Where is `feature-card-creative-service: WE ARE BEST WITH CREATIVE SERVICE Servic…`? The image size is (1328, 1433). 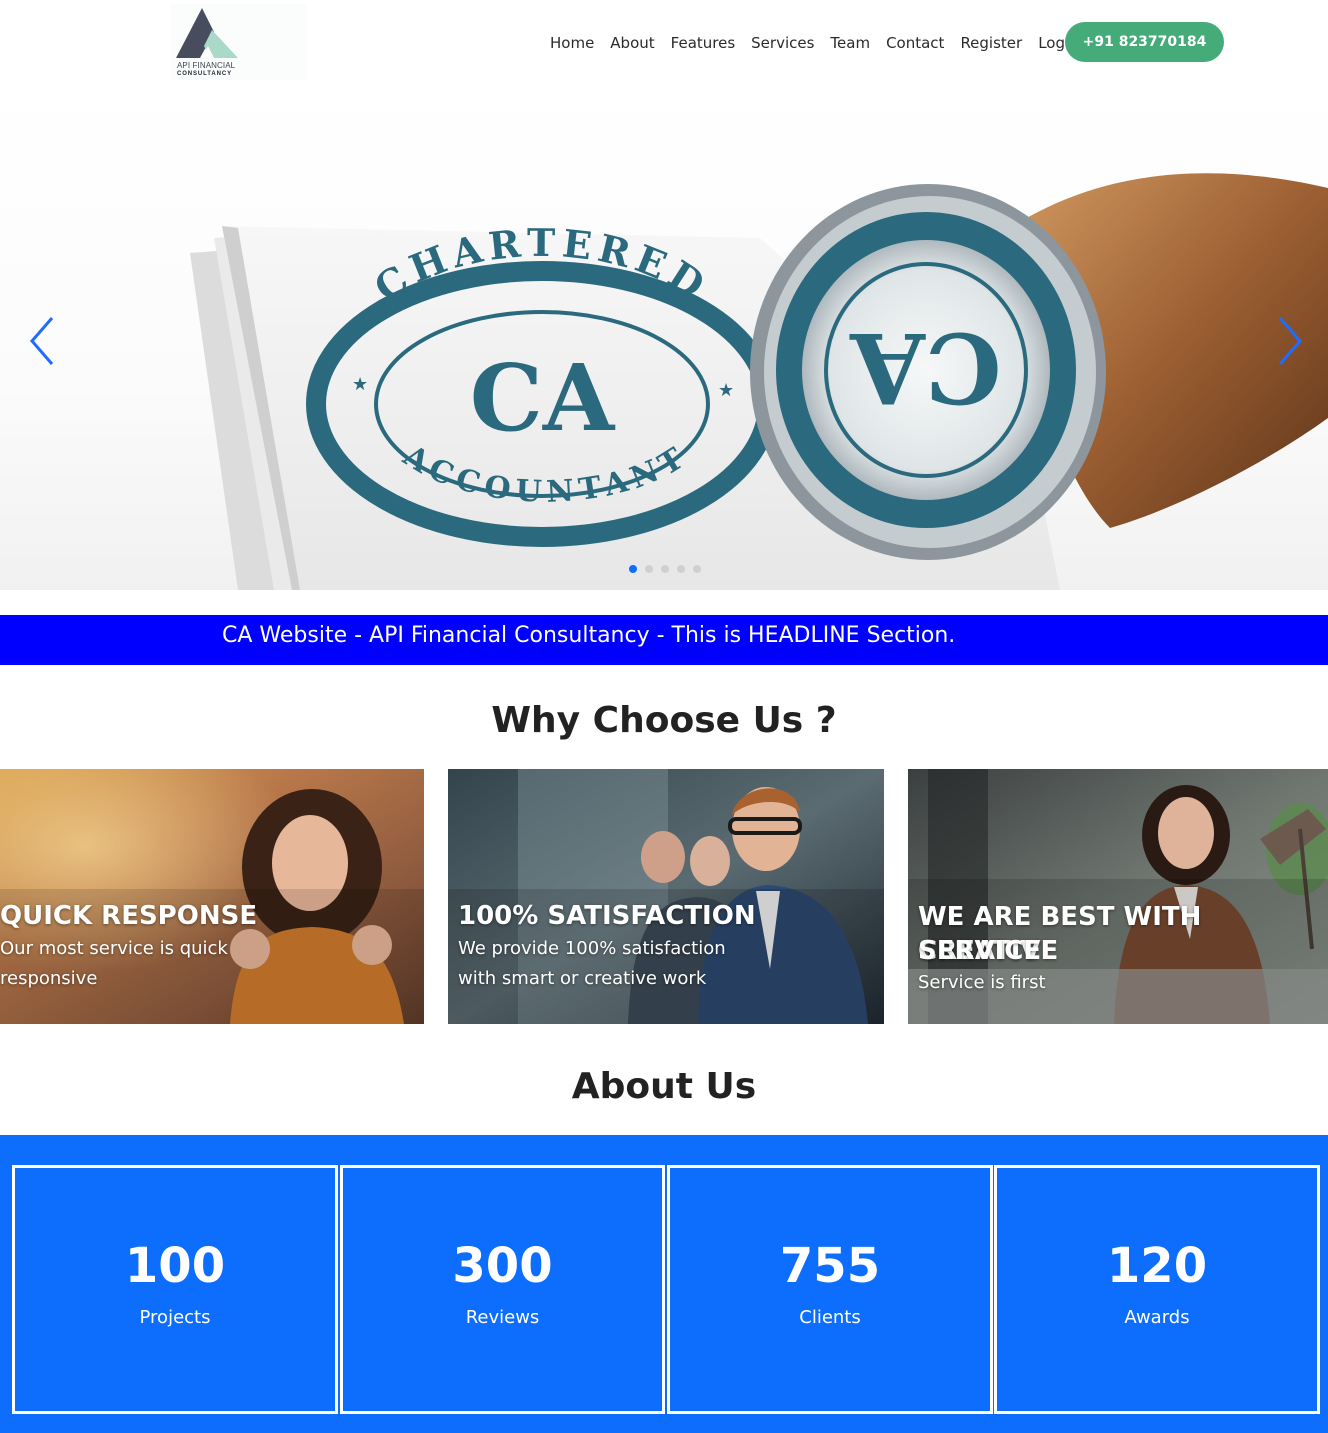
feature-card-creative-service: WE ARE BEST WITH CREATIVE SERVICE Servic… is located at coordinates (1118, 896).